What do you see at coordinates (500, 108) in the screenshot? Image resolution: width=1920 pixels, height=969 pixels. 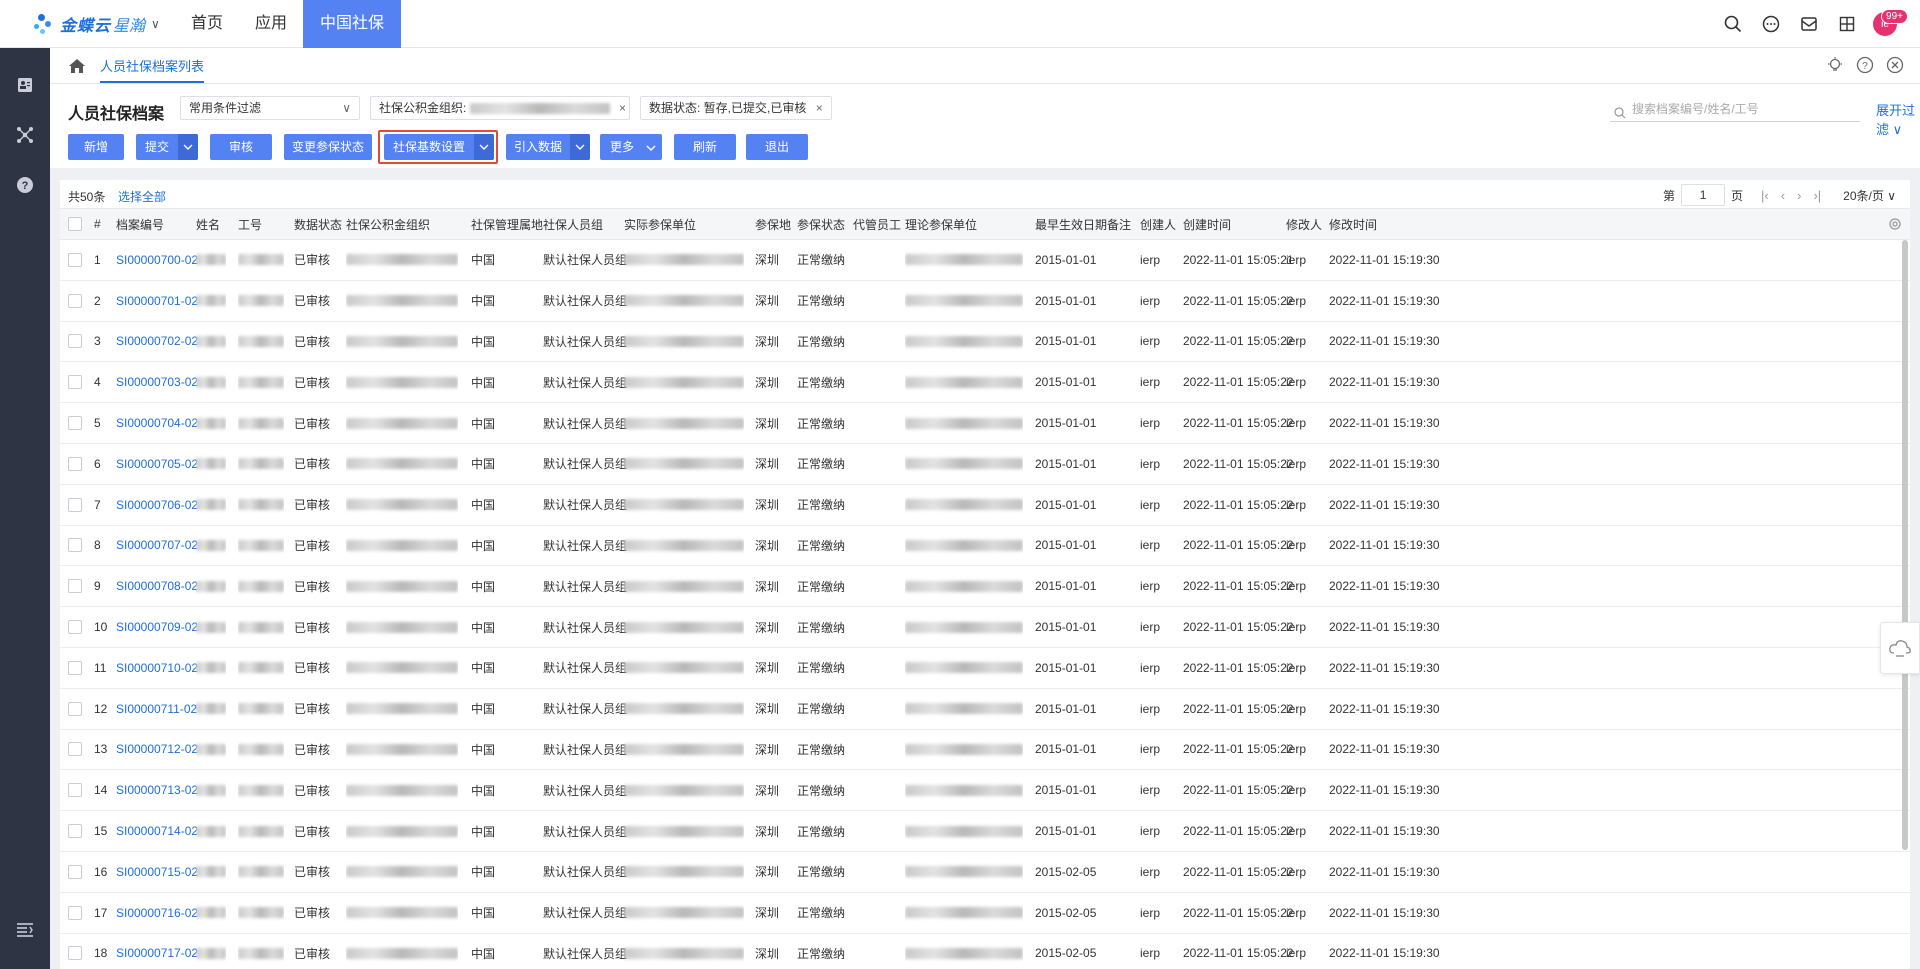 I see `filter-tag-org: 社保公积金组织: ×` at bounding box center [500, 108].